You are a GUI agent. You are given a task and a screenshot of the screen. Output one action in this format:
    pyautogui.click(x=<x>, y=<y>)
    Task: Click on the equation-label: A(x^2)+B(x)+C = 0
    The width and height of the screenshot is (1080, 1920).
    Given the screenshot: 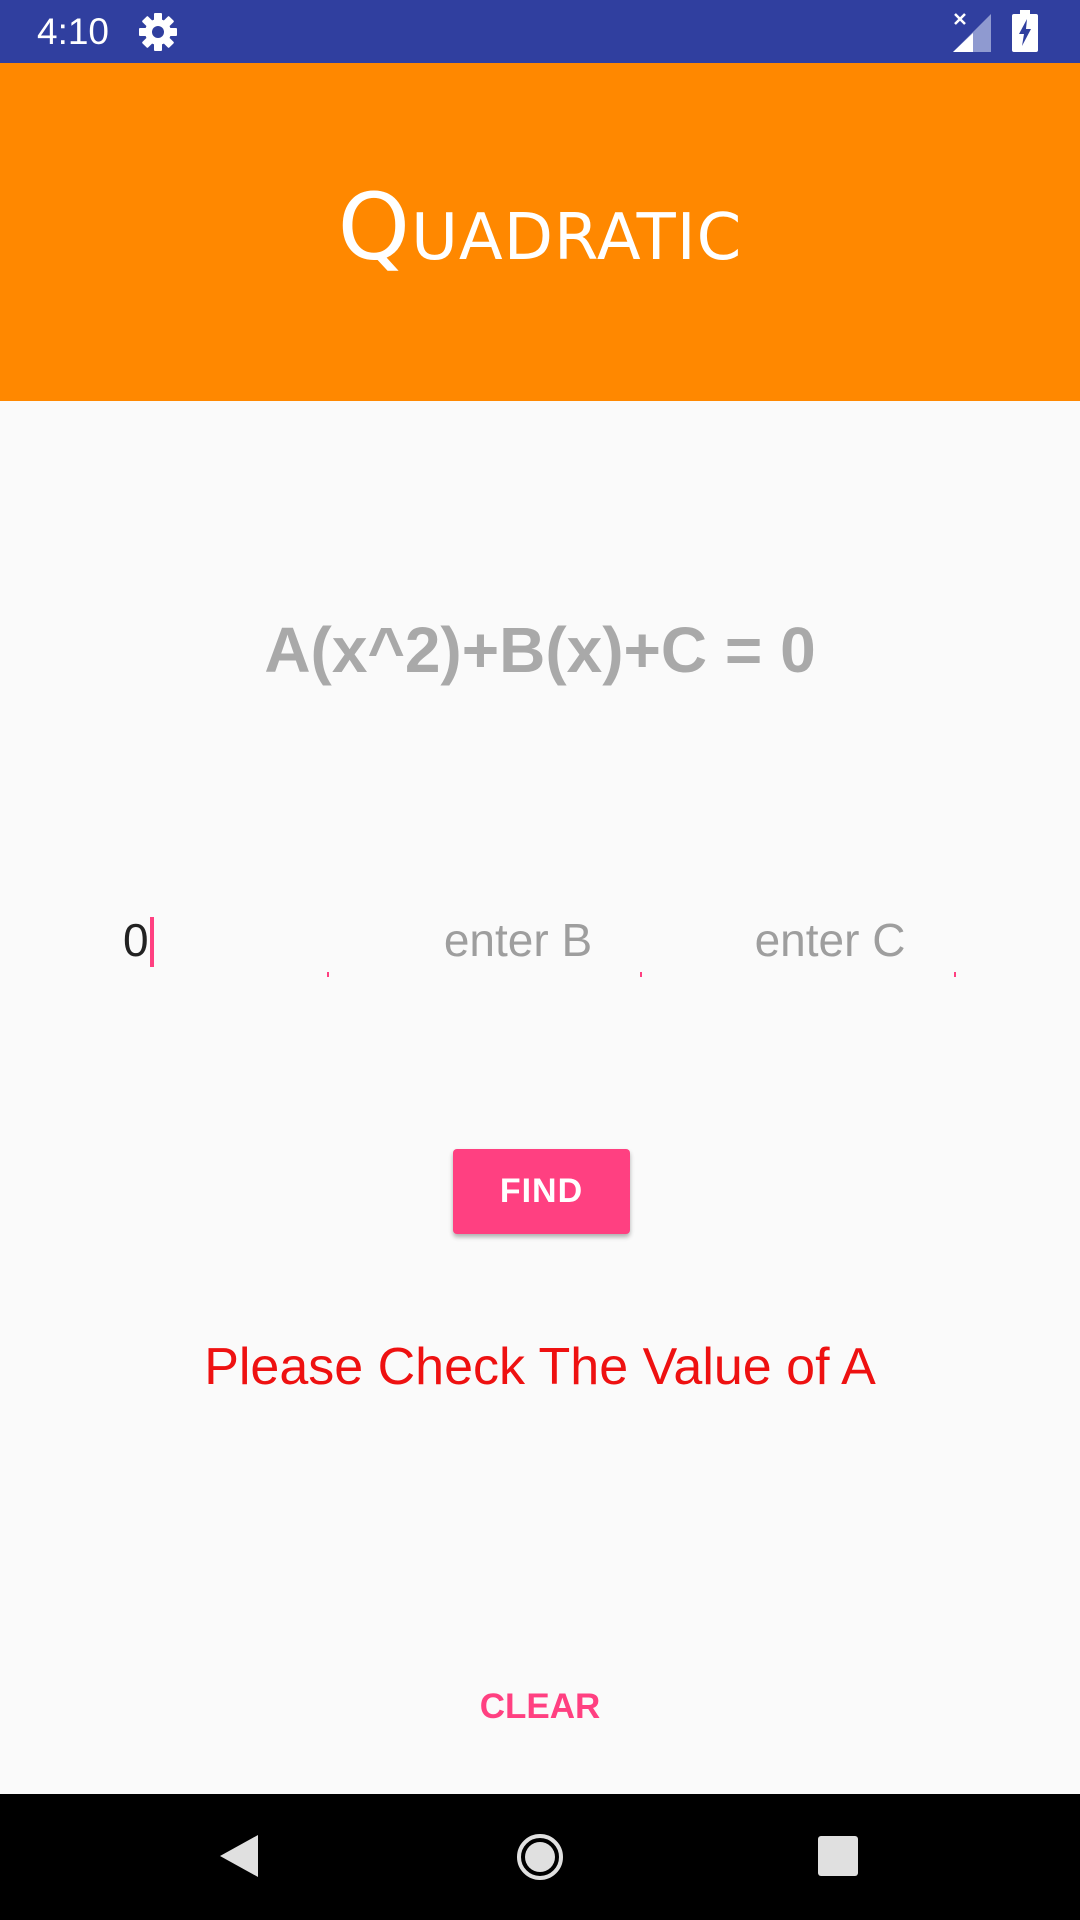 What is the action you would take?
    pyautogui.click(x=540, y=650)
    